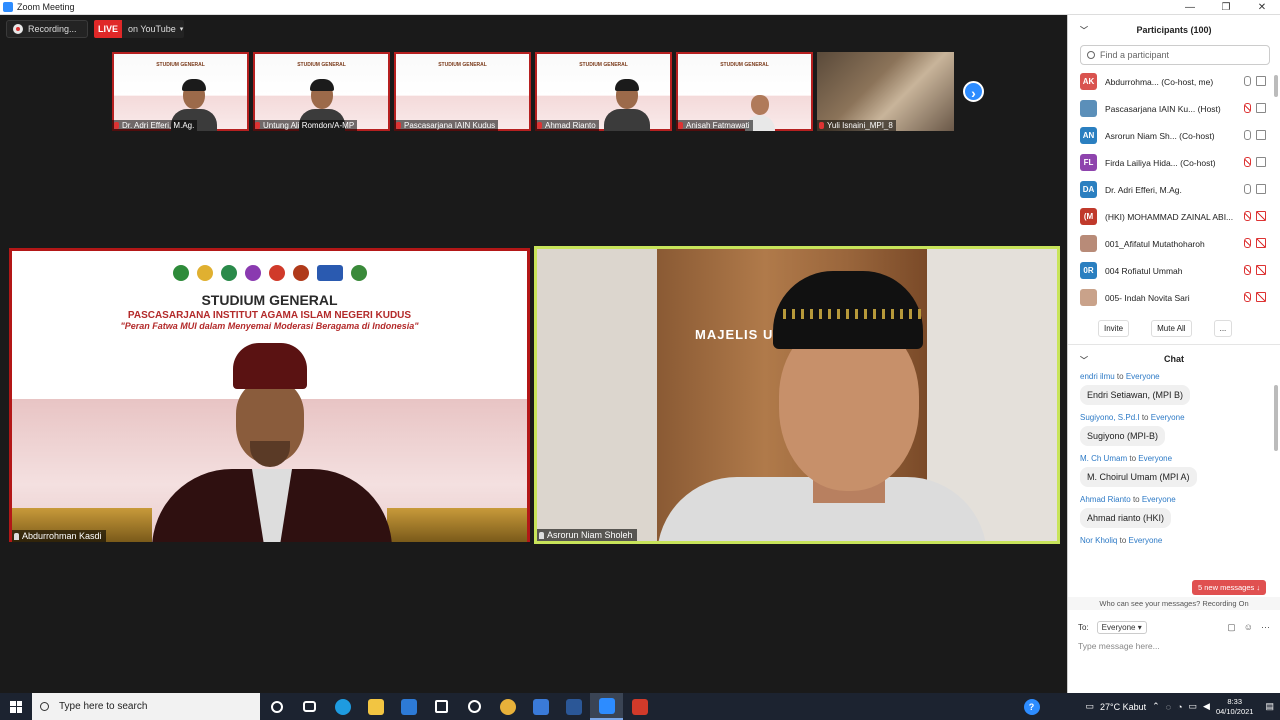 The image size is (1280, 720). Describe the element at coordinates (16, 536) in the screenshot. I see `pin-icon` at that location.